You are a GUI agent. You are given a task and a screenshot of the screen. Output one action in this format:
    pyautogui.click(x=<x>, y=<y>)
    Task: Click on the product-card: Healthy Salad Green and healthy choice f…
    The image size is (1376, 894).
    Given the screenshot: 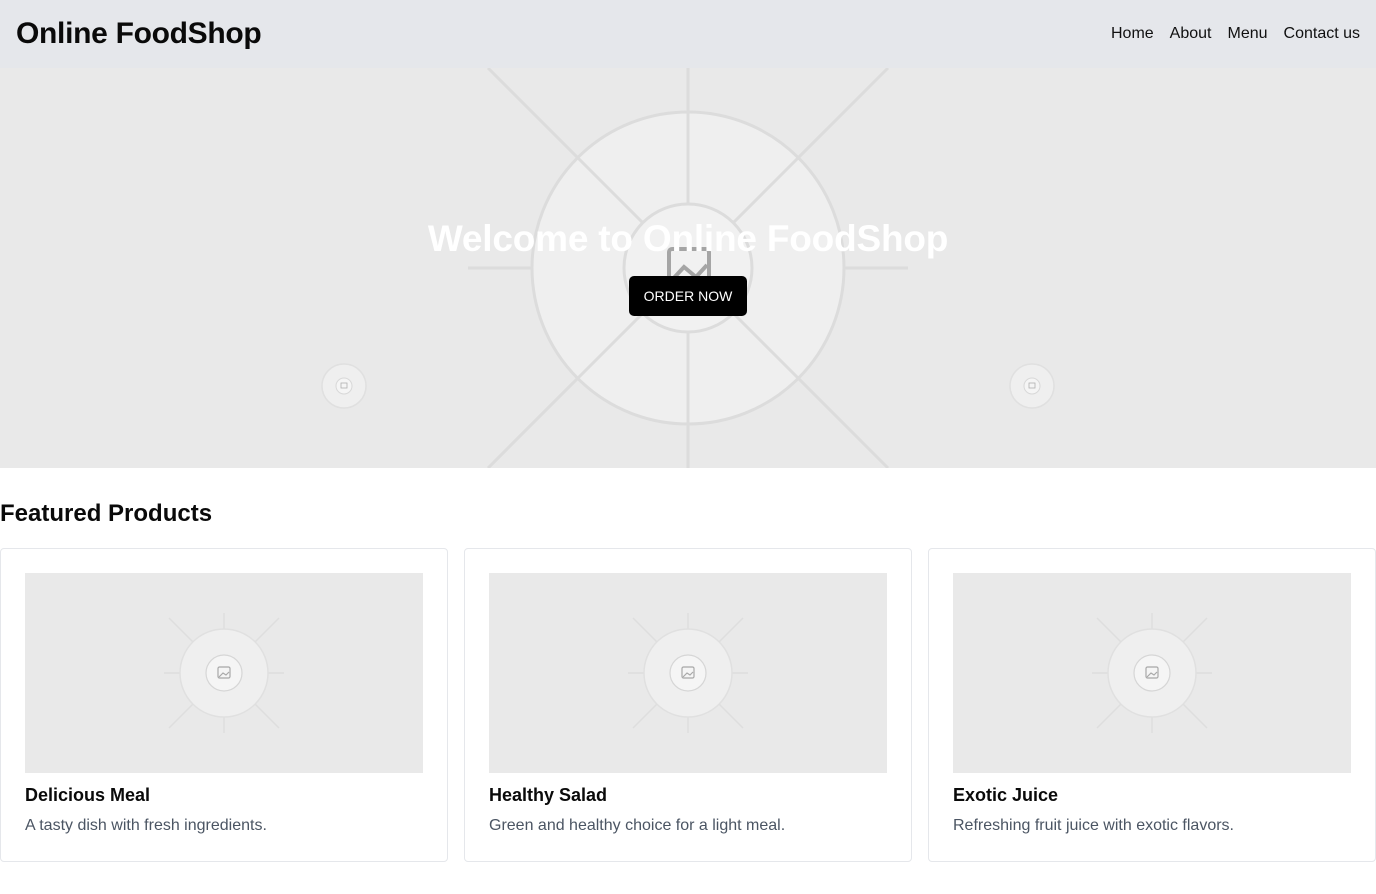 What is the action you would take?
    pyautogui.click(x=688, y=705)
    